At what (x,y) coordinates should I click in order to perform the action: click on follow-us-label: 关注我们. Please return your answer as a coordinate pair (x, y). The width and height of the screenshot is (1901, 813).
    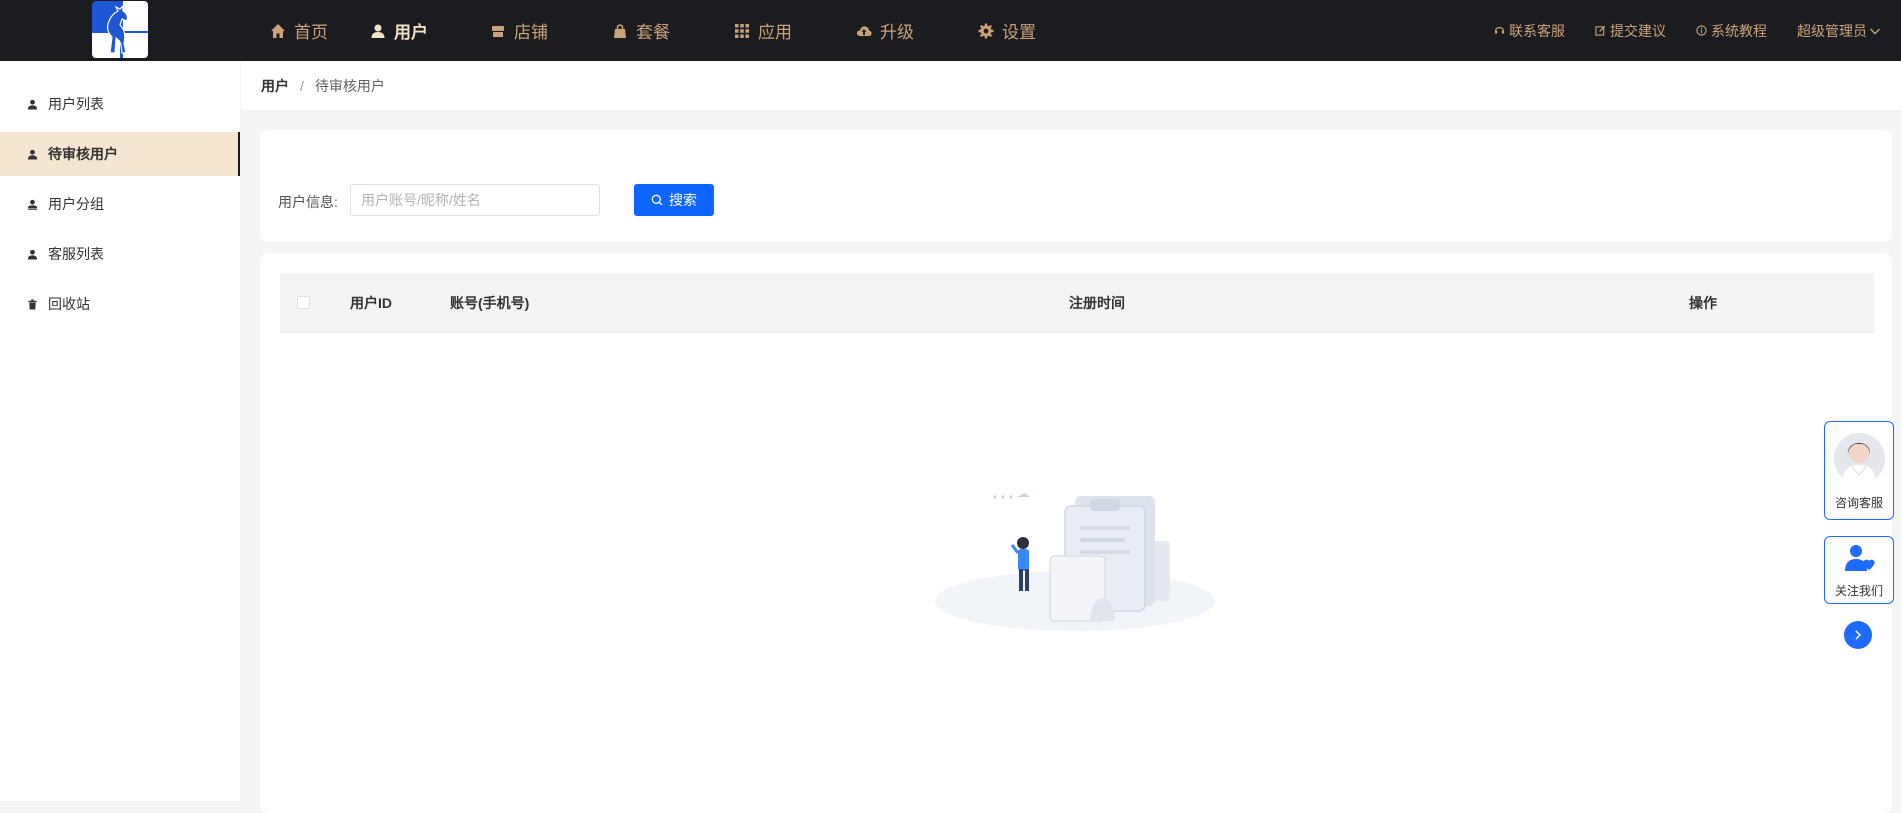
    Looking at the image, I should click on (1858, 591).